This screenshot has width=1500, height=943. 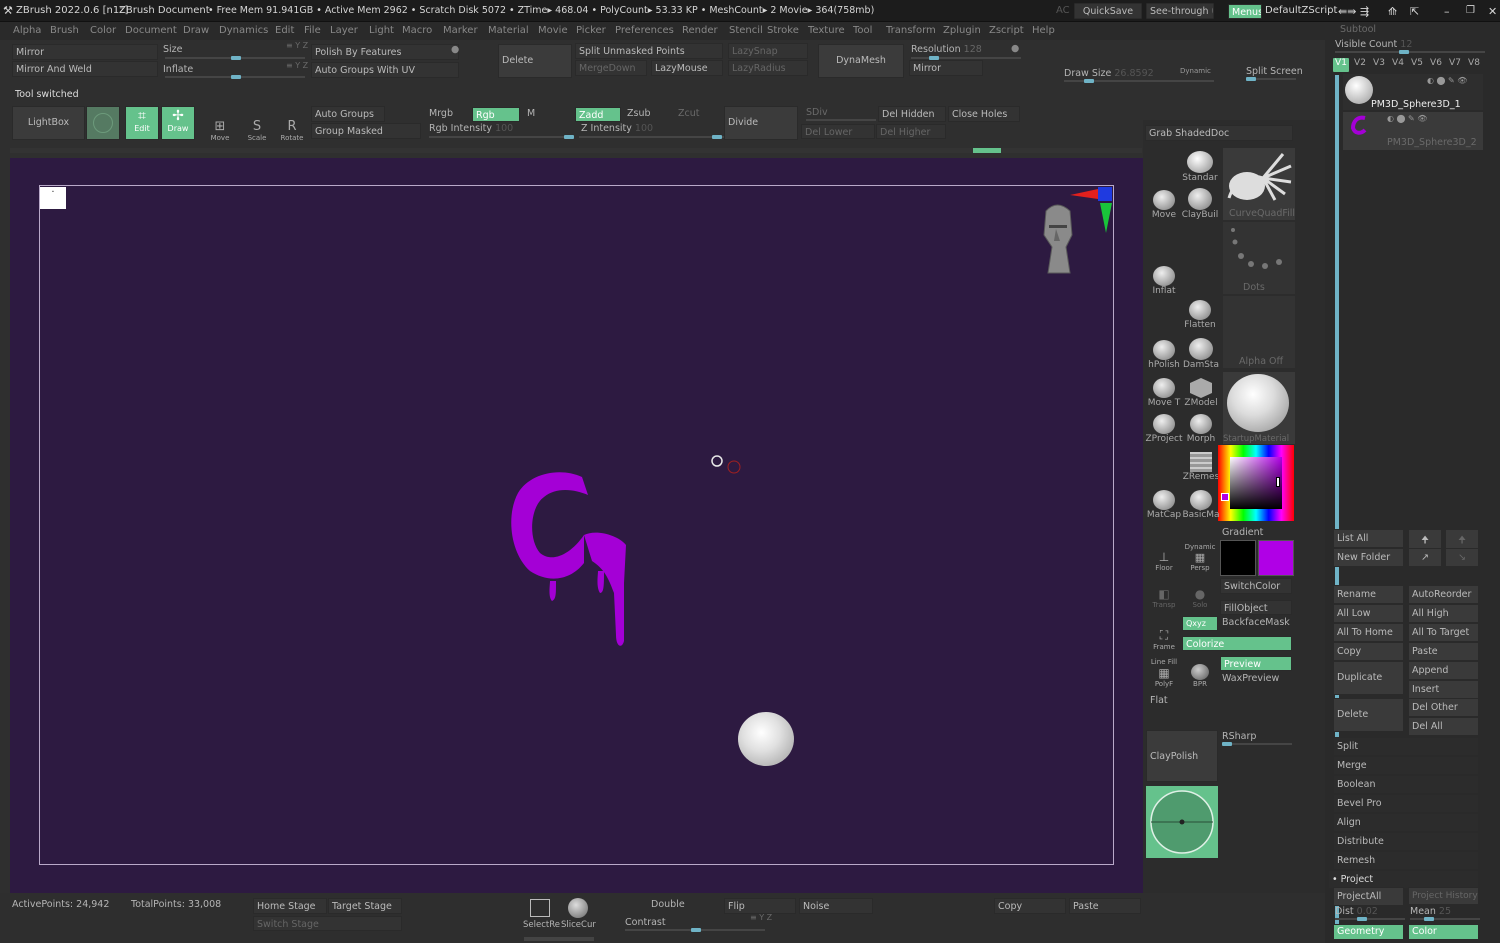 I want to click on menu-layer: Layer, so click(x=344, y=30).